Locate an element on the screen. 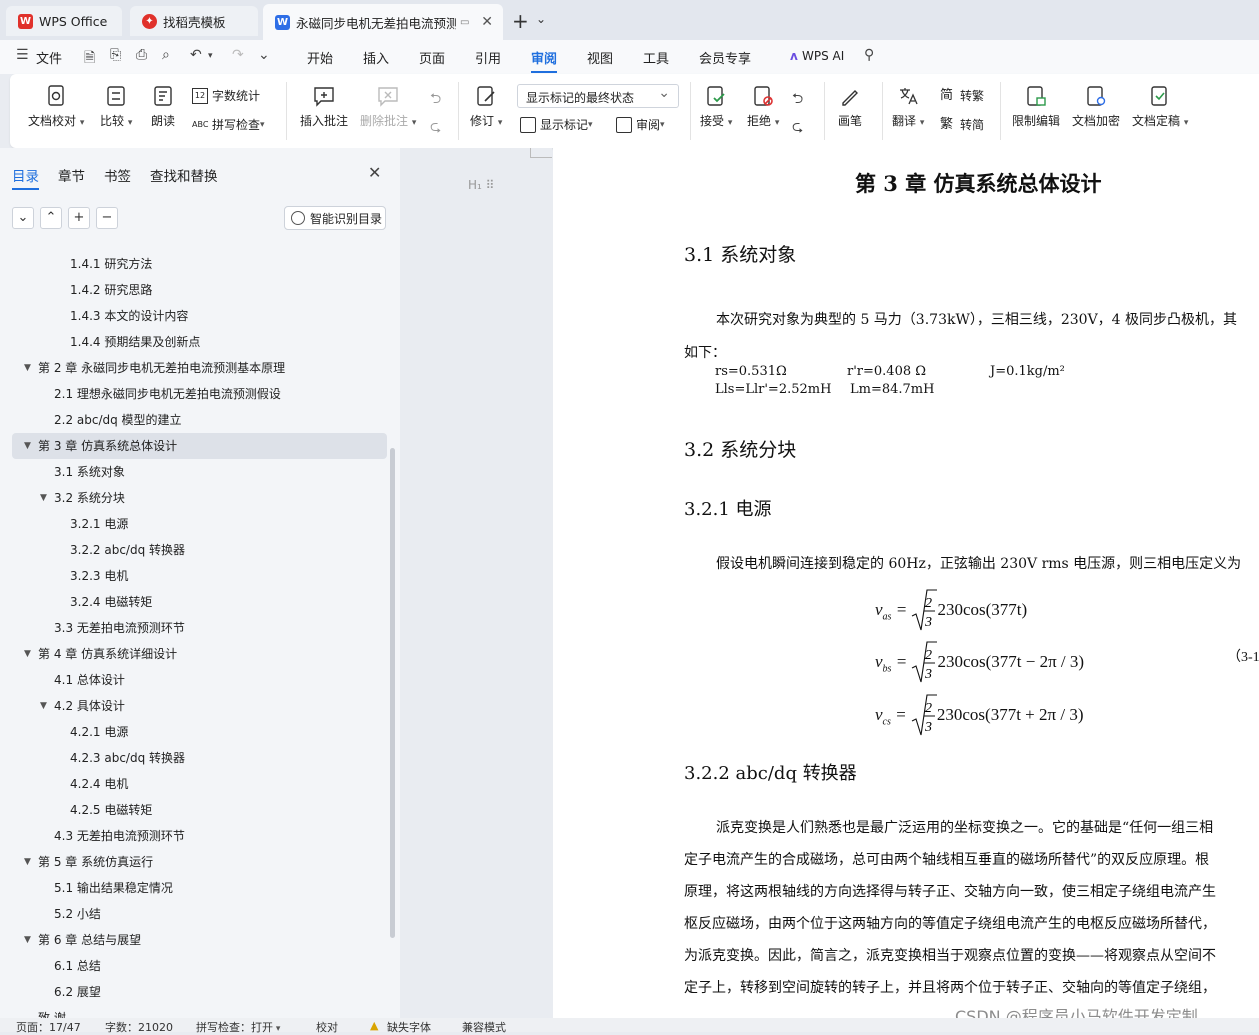  toc-item: 2.1 理想永磁同步电机无差拍电流预测假设 is located at coordinates (190, 394).